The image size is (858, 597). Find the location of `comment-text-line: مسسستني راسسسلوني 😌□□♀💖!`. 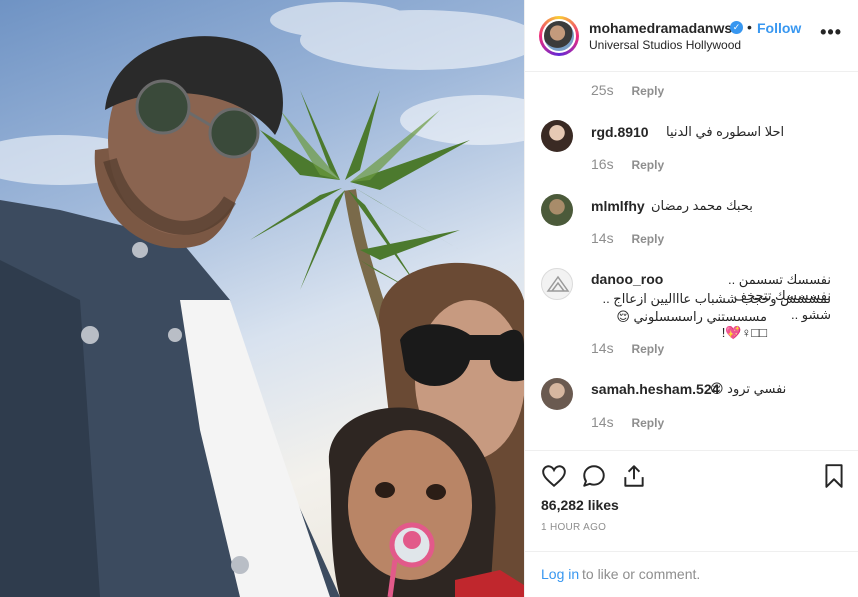

comment-text-line: مسسستني راسسسلوني 😌□□♀💖! is located at coordinates (691, 324).